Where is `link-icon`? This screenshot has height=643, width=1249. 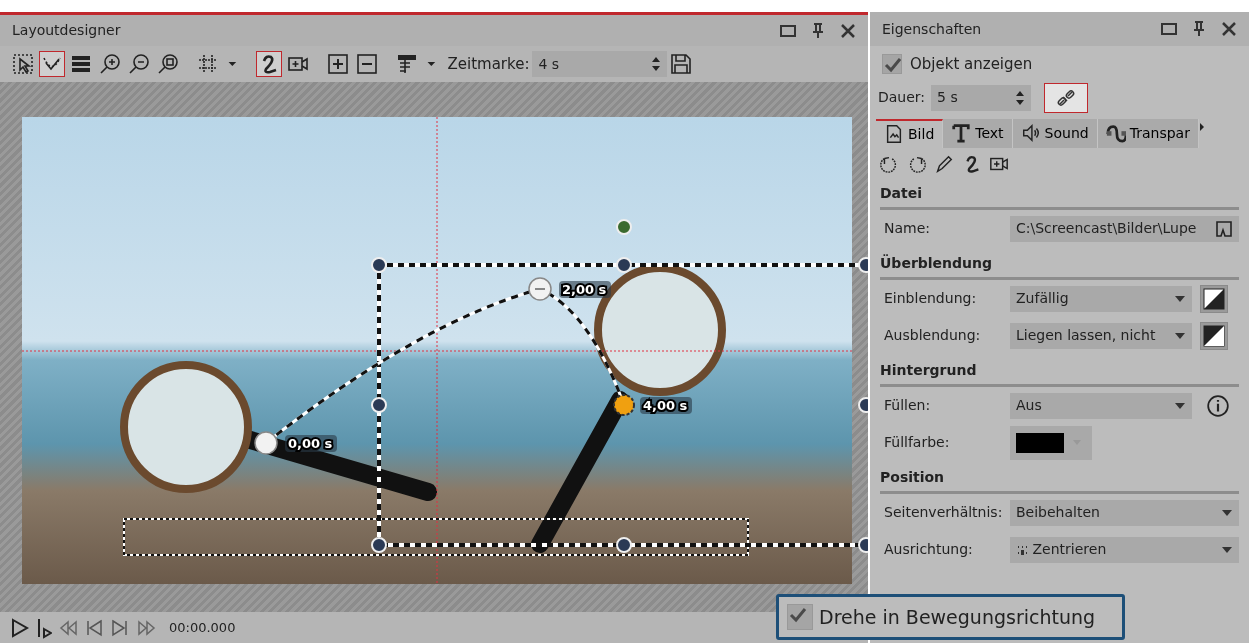
link-icon is located at coordinates (1066, 97).